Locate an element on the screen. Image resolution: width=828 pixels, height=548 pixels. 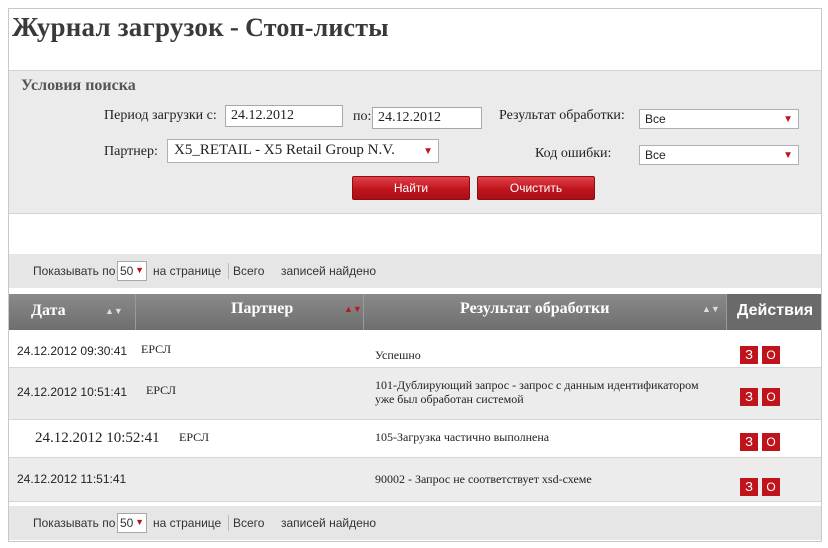
error-code-label: Код ошибки: is located at coordinates (573, 153).